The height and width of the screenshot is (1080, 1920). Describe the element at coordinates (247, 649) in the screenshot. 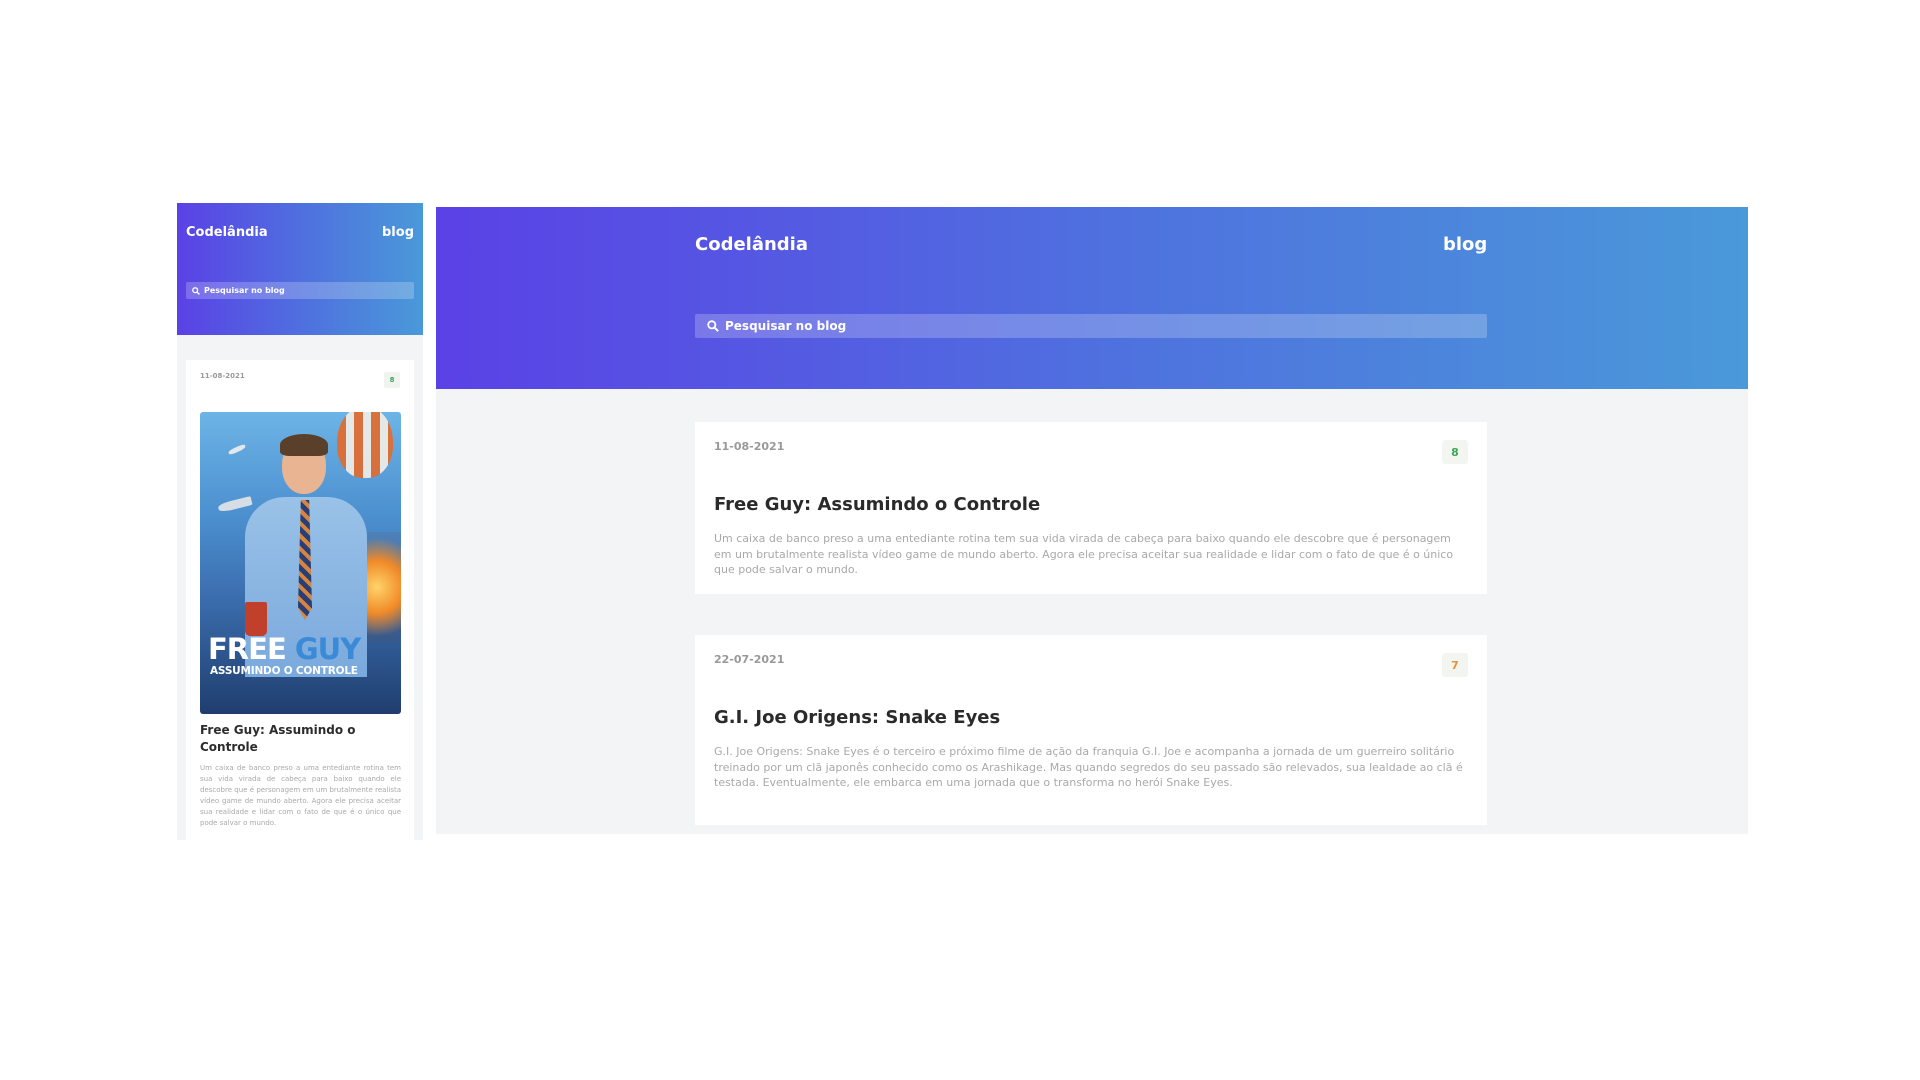

I see `poster-title-main: FREE` at that location.